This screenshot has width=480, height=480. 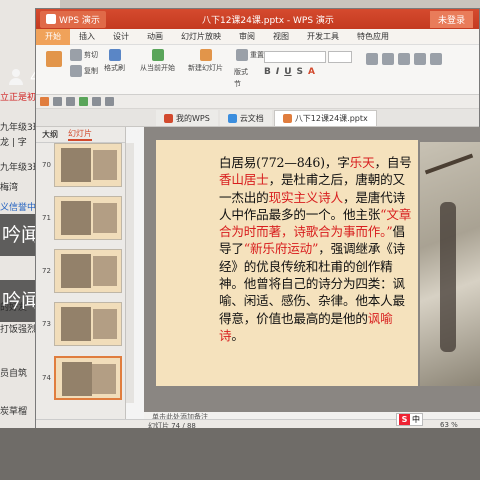 I want to click on reset-icon, so click(x=242, y=55).